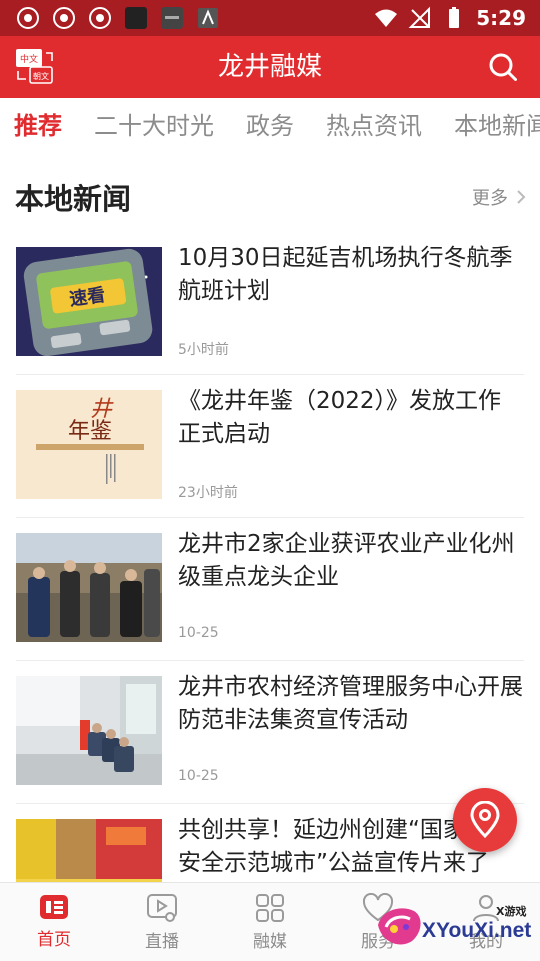  What do you see at coordinates (419, 17) in the screenshot?
I see `no-signal-icon` at bounding box center [419, 17].